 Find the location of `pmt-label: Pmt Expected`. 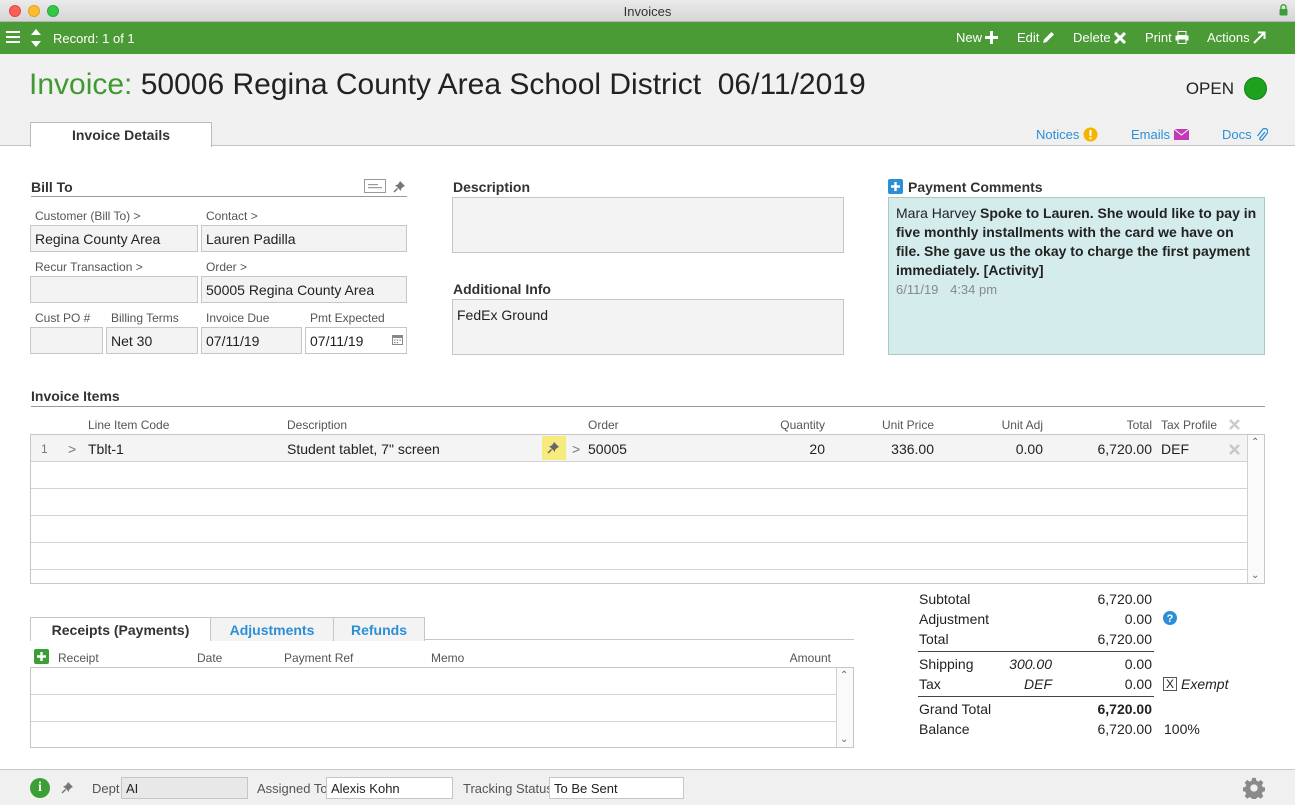

pmt-label: Pmt Expected is located at coordinates (347, 318).